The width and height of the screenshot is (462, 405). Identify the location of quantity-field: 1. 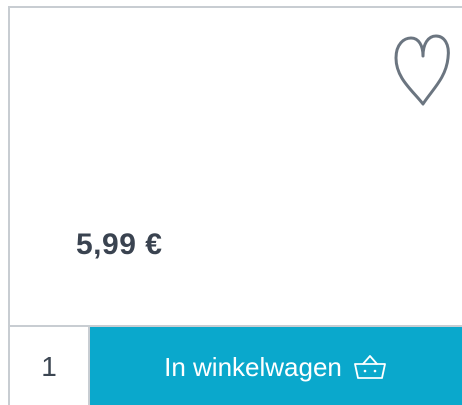
(50, 366).